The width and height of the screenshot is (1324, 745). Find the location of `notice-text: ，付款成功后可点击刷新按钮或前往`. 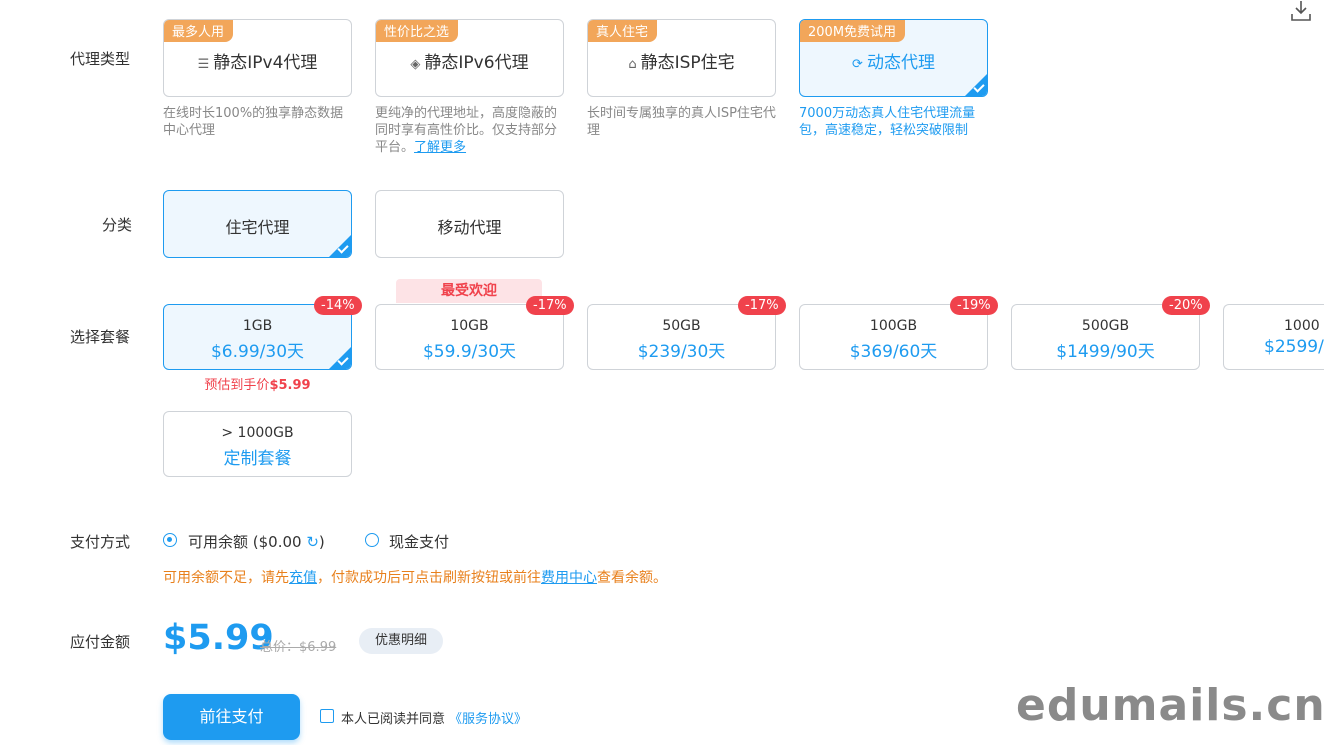

notice-text: ，付款成功后可点击刷新按钮或前往 is located at coordinates (429, 578).